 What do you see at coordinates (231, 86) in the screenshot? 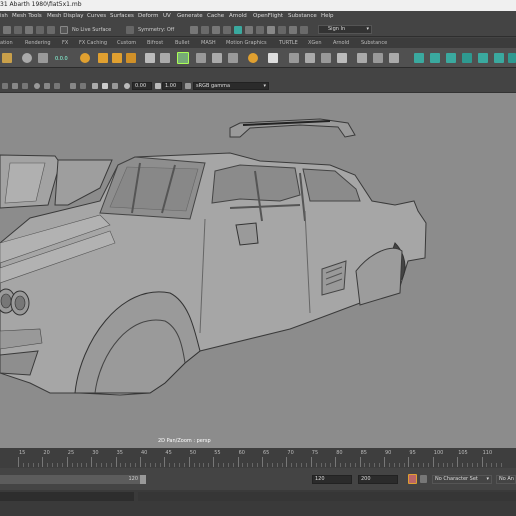
I see `colorspace-dropdown: sRGB gamma ▾` at bounding box center [231, 86].